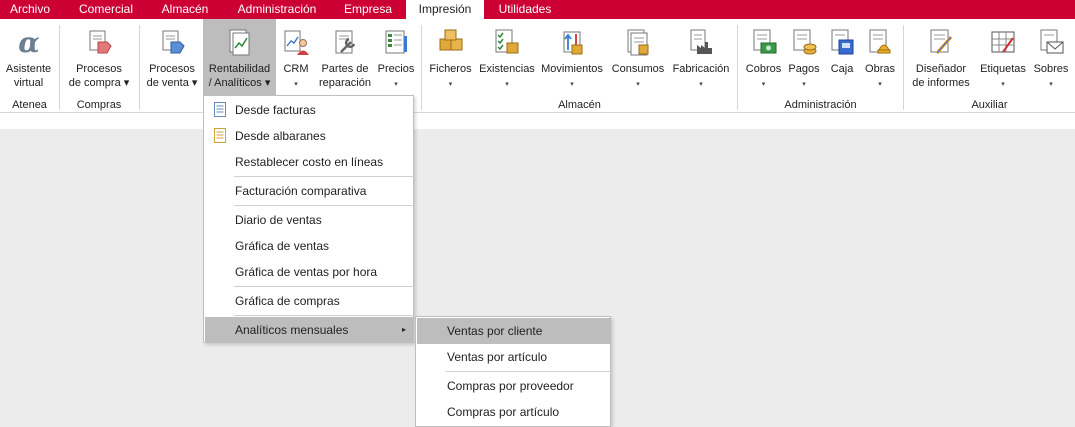 The width and height of the screenshot is (1075, 427). I want to click on tab-administracion: Administración, so click(277, 9).